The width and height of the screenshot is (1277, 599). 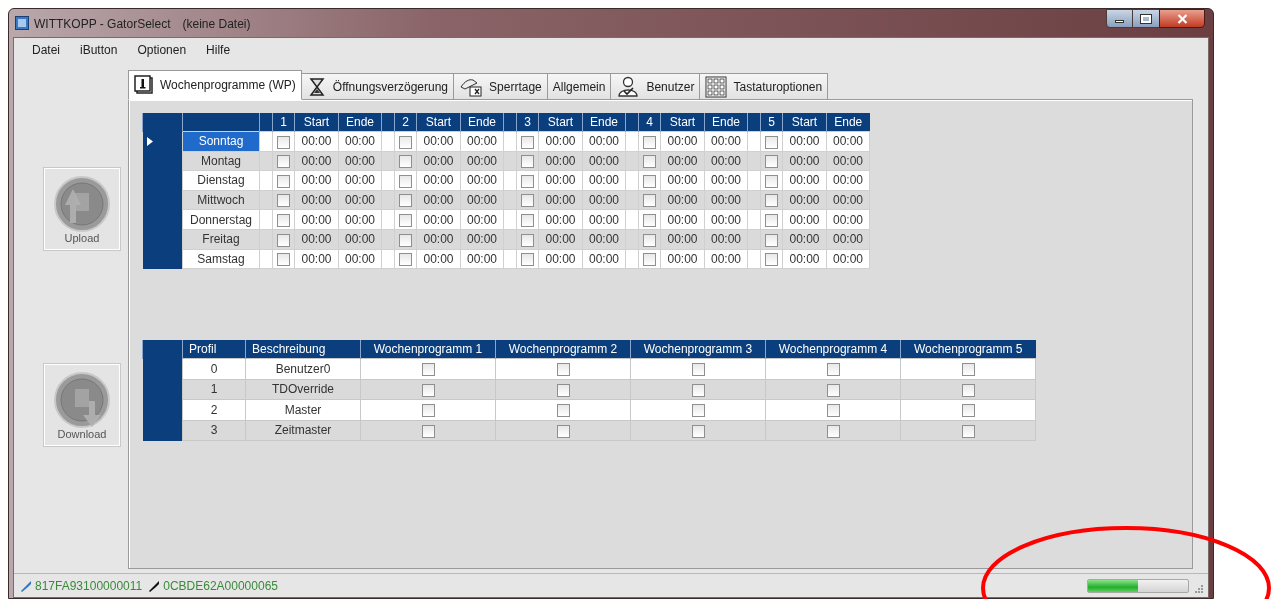 I want to click on maximize-icon, so click(x=1146, y=18).